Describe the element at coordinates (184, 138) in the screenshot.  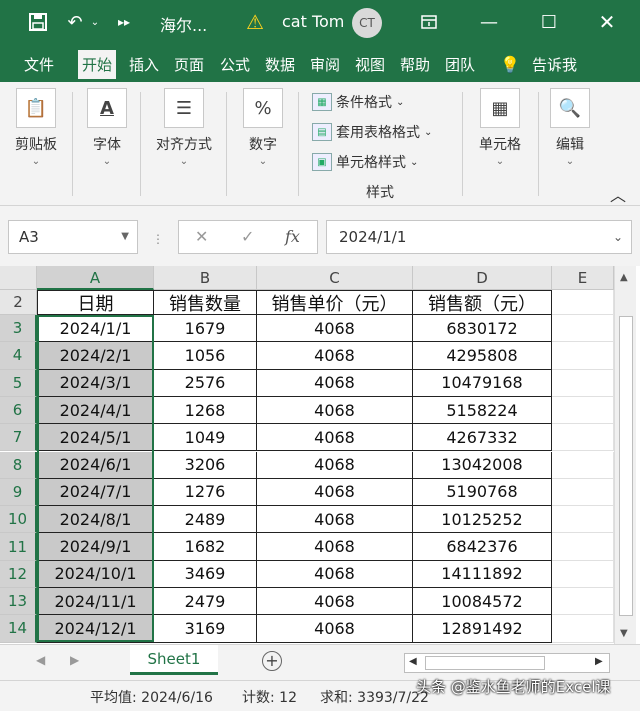
I see `alignment-group: ☰ 对齐方式 ⌄` at that location.